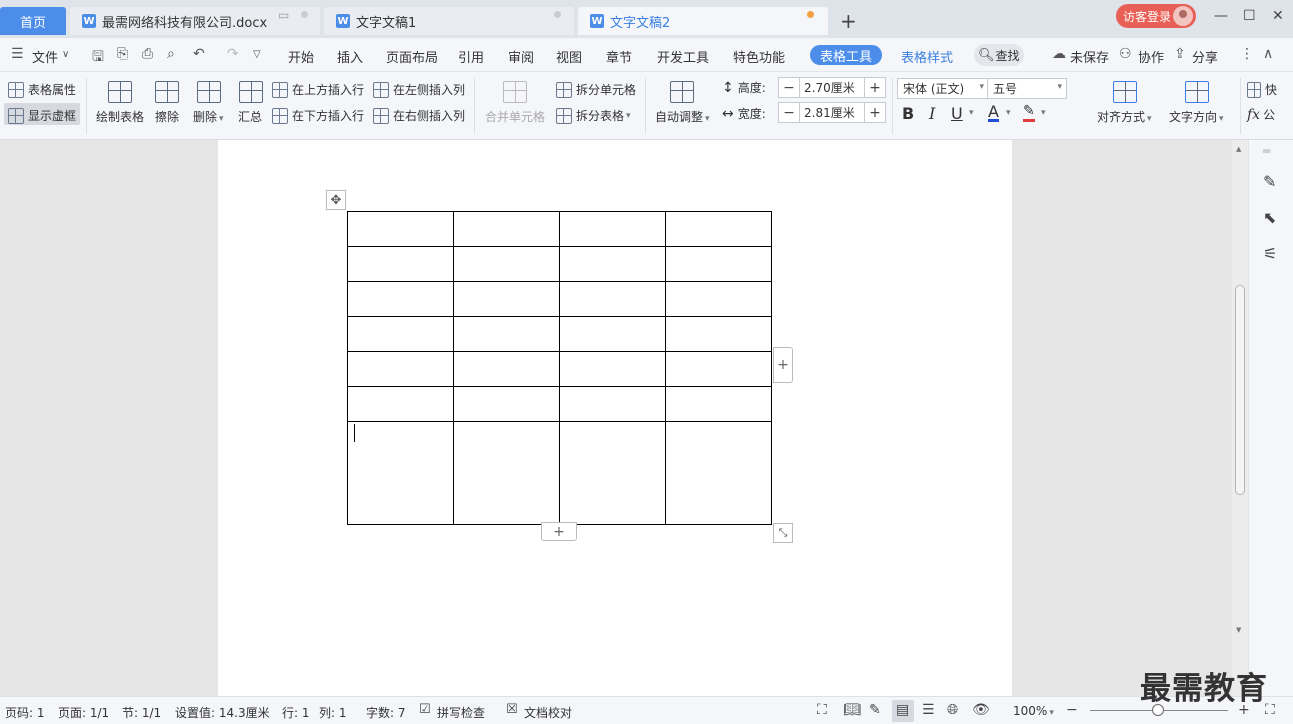  I want to click on font-name-select: 宋体 (正文) ▾, so click(943, 88).